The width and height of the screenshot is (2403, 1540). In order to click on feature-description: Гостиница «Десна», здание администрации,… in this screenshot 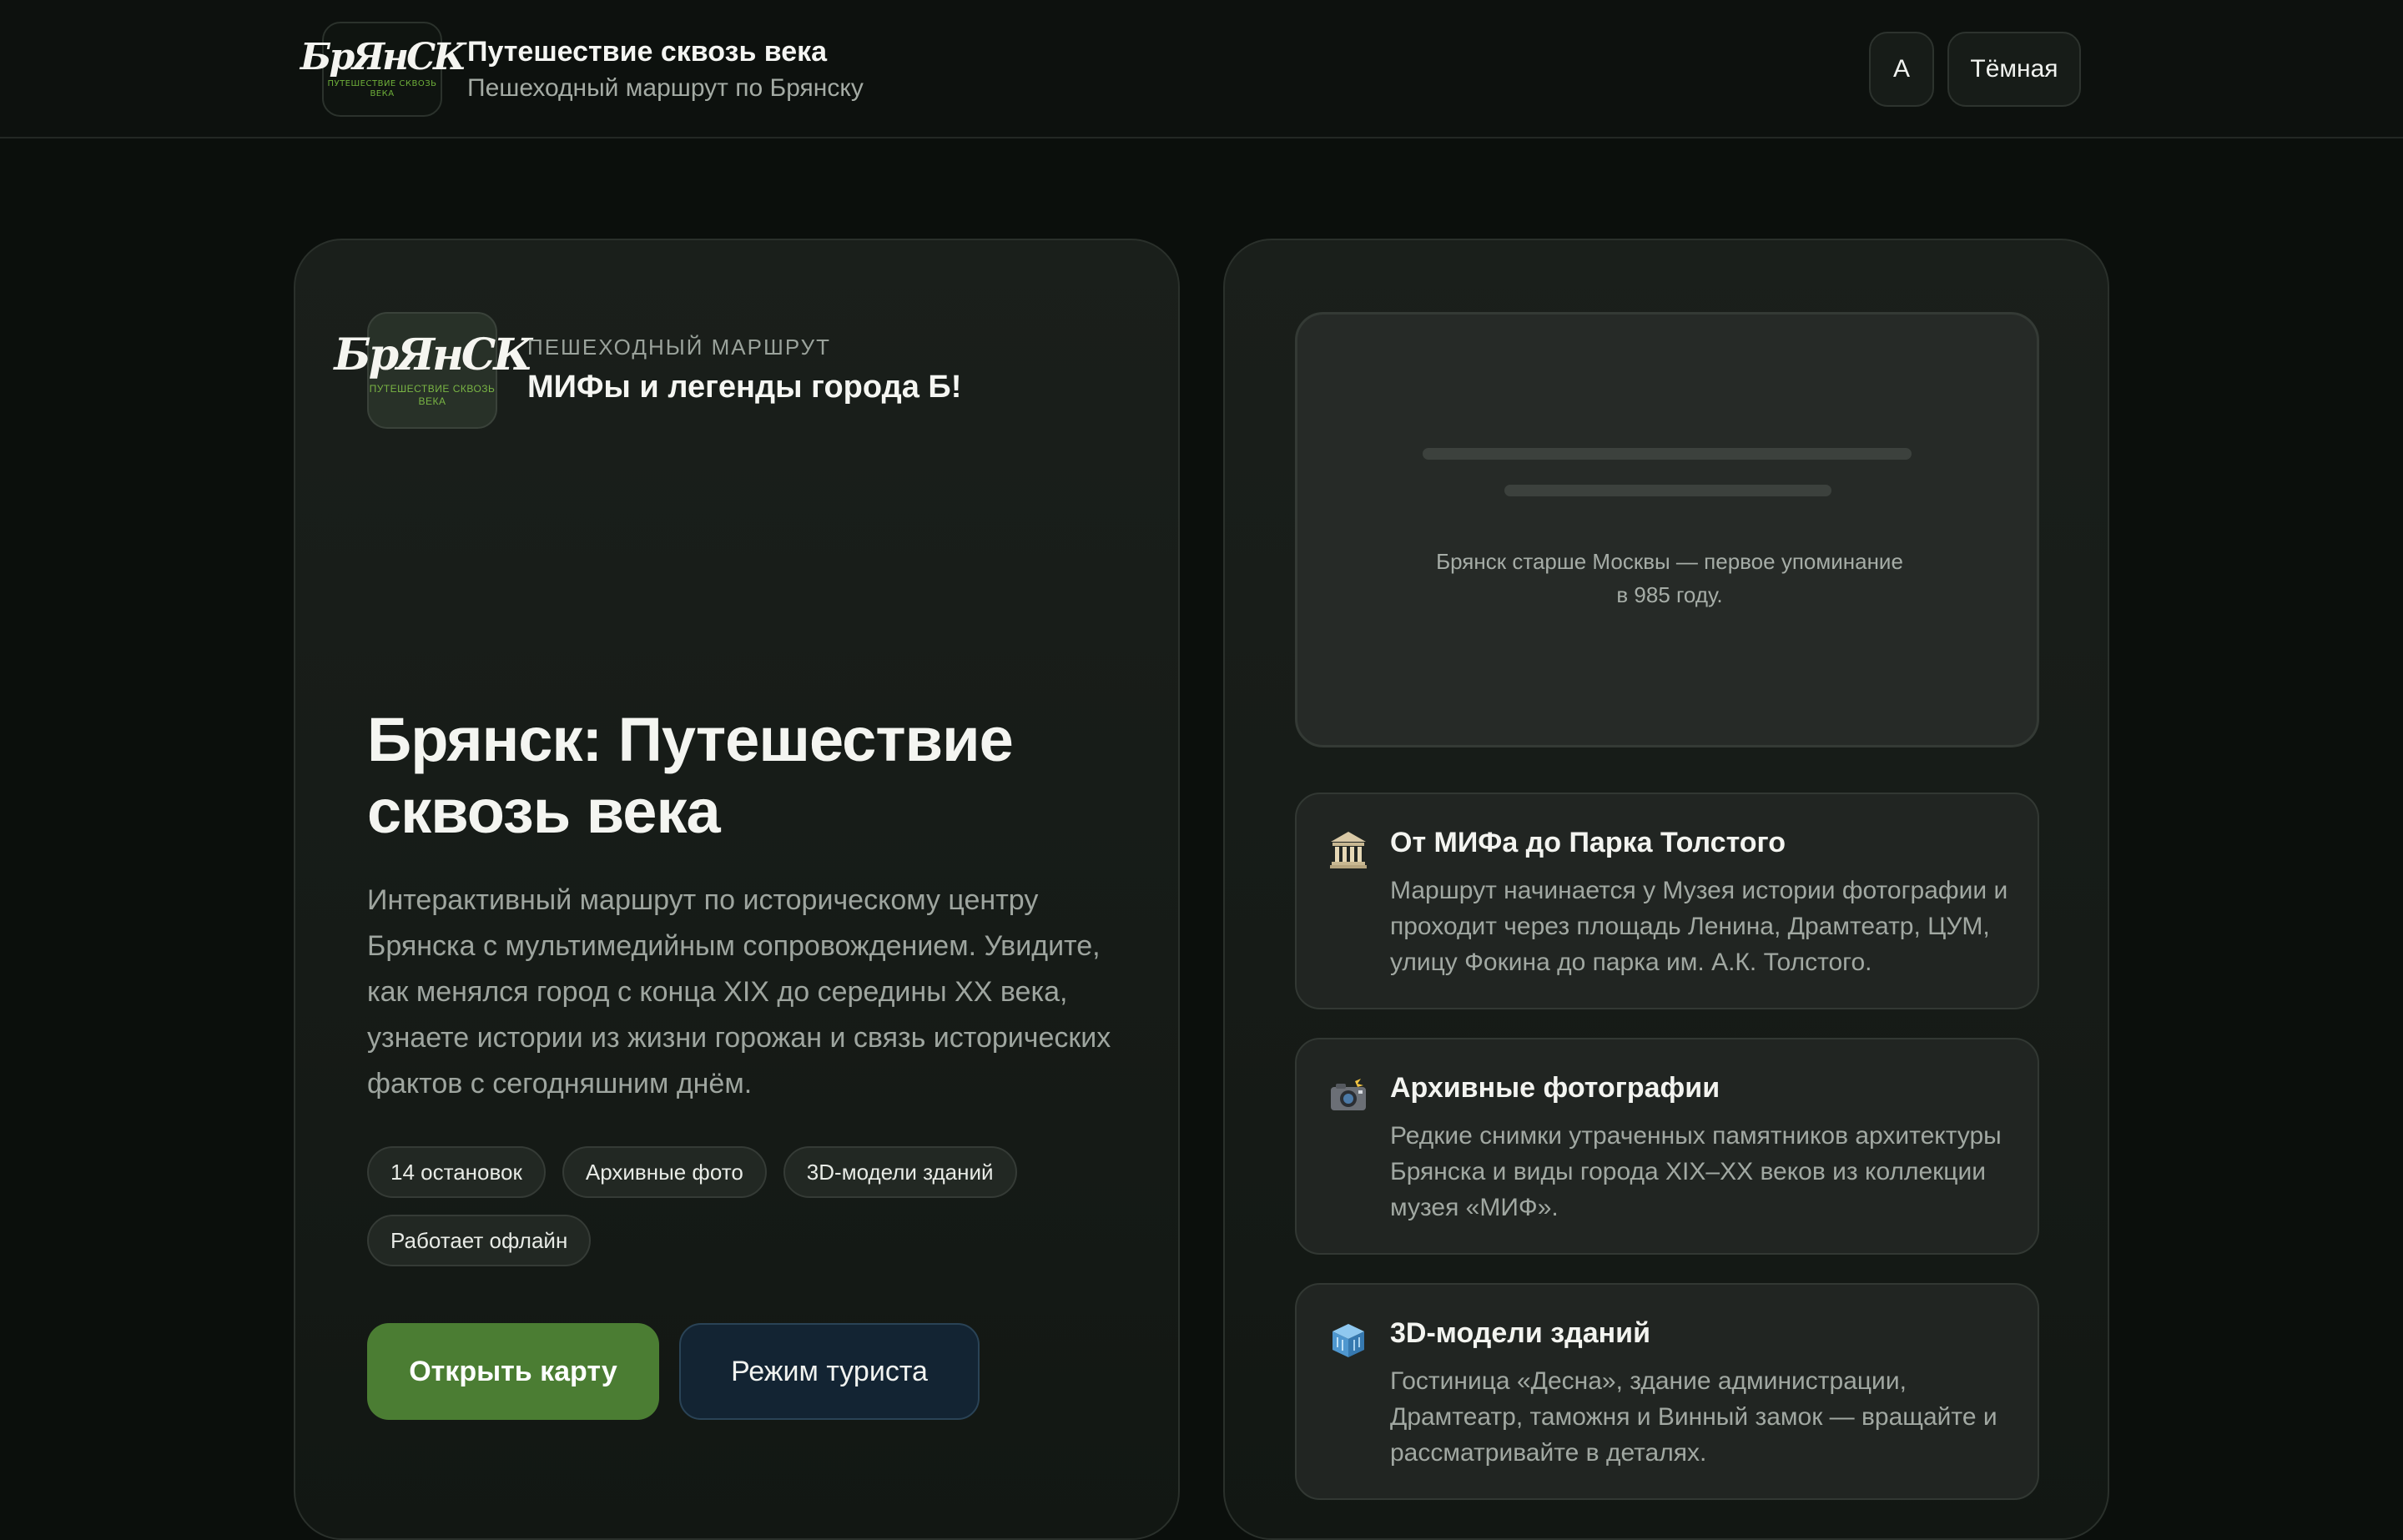, I will do `click(1693, 1417)`.